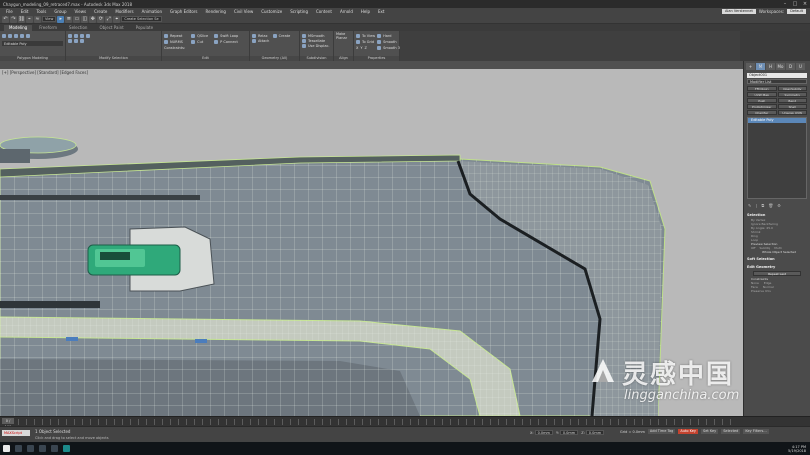  What do you see at coordinates (32, 43) in the screenshot?
I see `editable-poly-dropdown: Editable Poly` at bounding box center [32, 43].